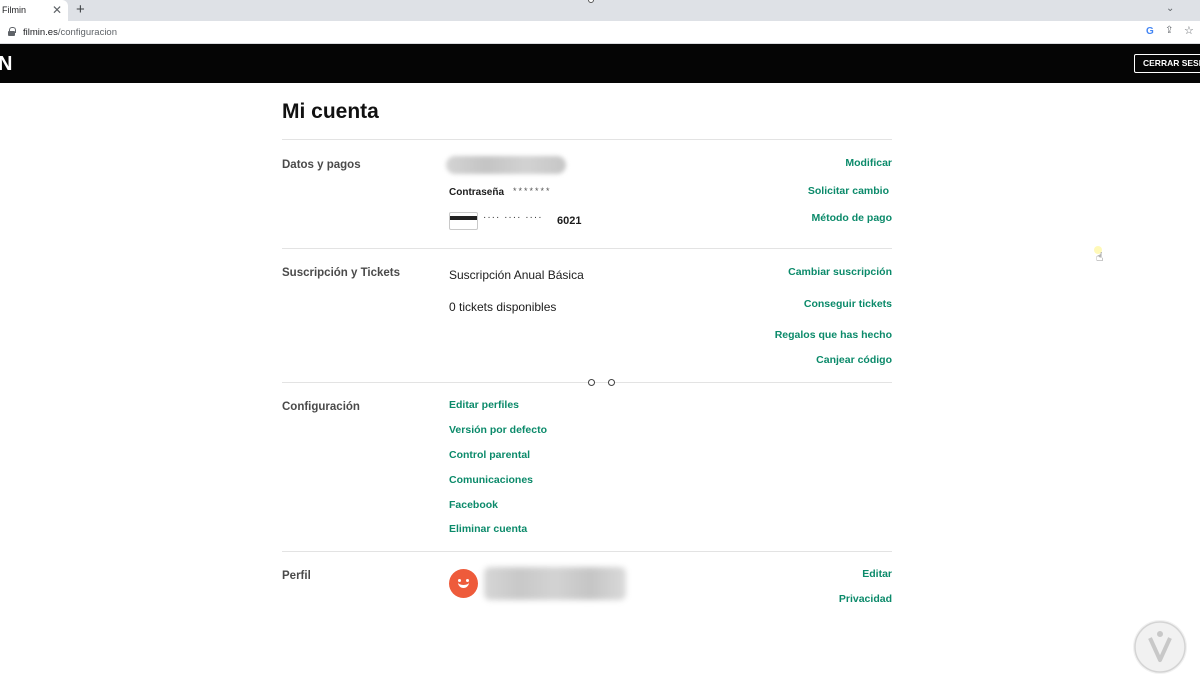  Describe the element at coordinates (6, 64) in the screenshot. I see `filmin-logo: N` at that location.